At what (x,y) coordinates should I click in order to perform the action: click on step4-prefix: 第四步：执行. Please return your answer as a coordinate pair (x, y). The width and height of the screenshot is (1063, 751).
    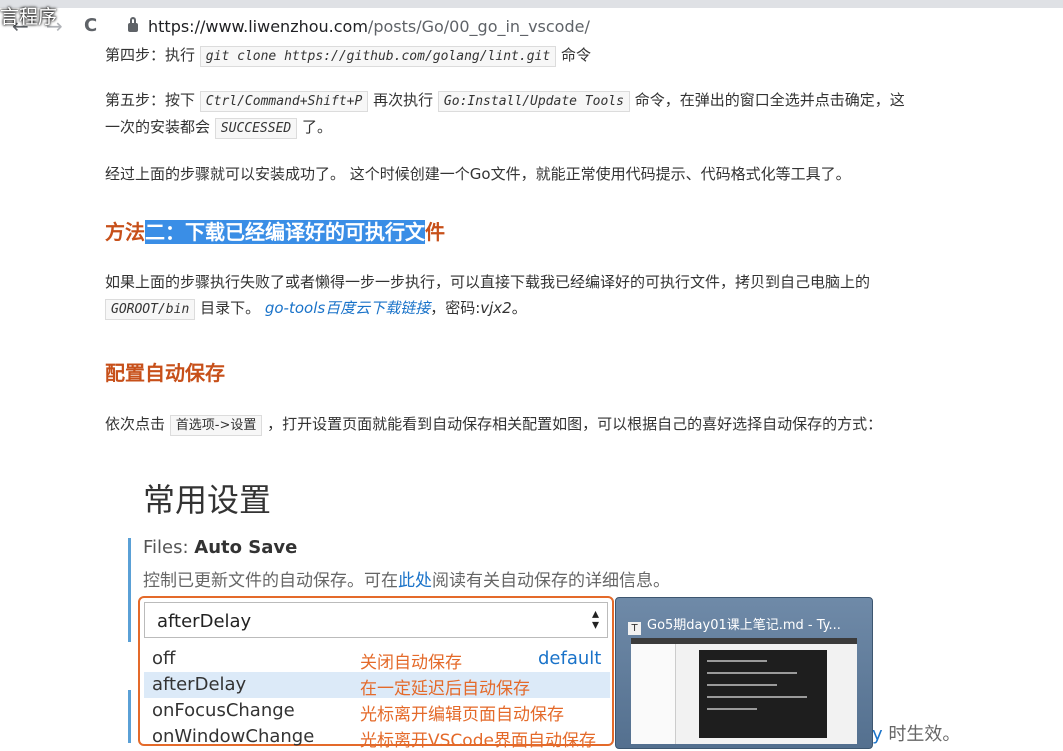
    Looking at the image, I should click on (150, 55).